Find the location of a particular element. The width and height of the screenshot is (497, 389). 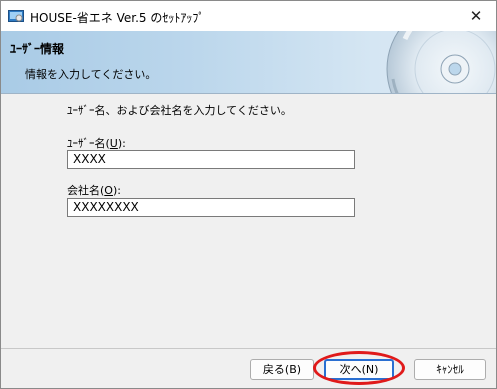

user-name-label: ﾕｰｻﾞｰ名(U): is located at coordinates (96, 143).